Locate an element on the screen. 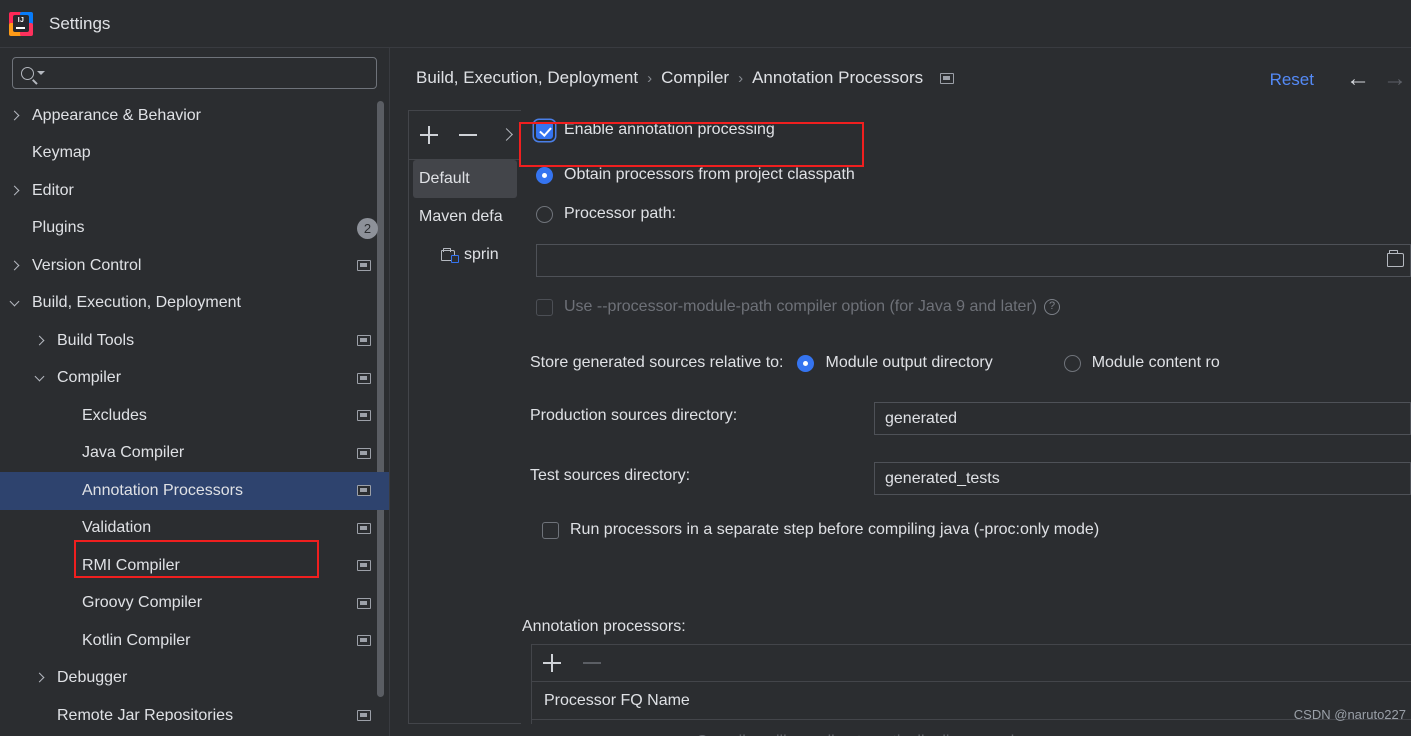 This screenshot has height=736, width=1411. enable-annotation-processing-label: Enable annotation processing is located at coordinates (669, 129).